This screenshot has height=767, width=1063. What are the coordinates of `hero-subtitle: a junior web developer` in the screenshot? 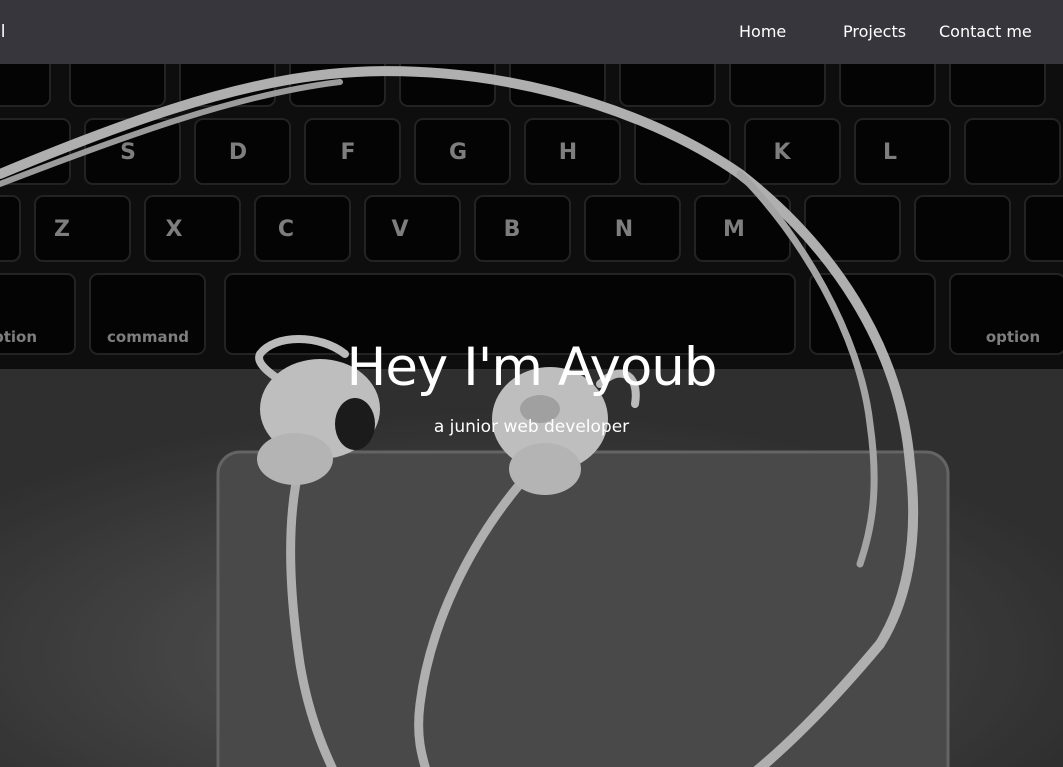 It's located at (531, 427).